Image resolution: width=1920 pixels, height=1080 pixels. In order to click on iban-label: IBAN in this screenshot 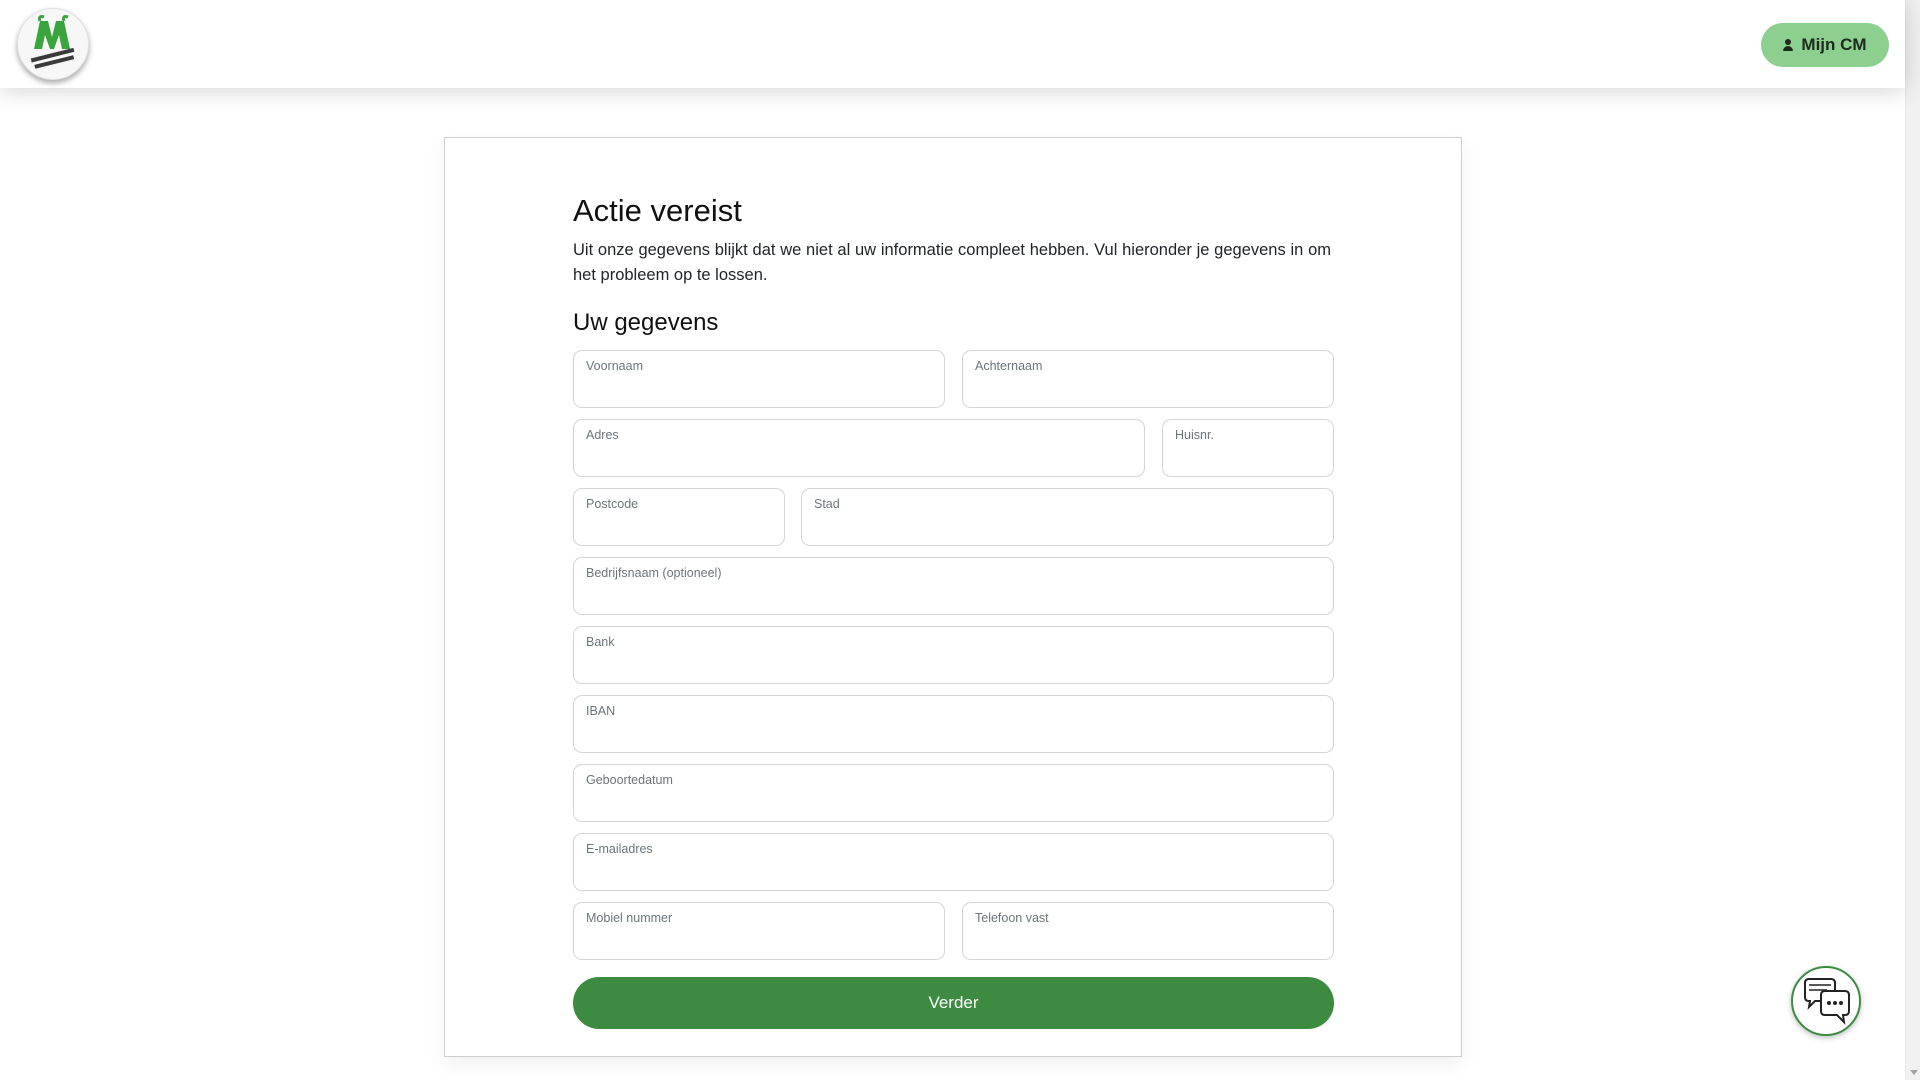, I will do `click(601, 711)`.